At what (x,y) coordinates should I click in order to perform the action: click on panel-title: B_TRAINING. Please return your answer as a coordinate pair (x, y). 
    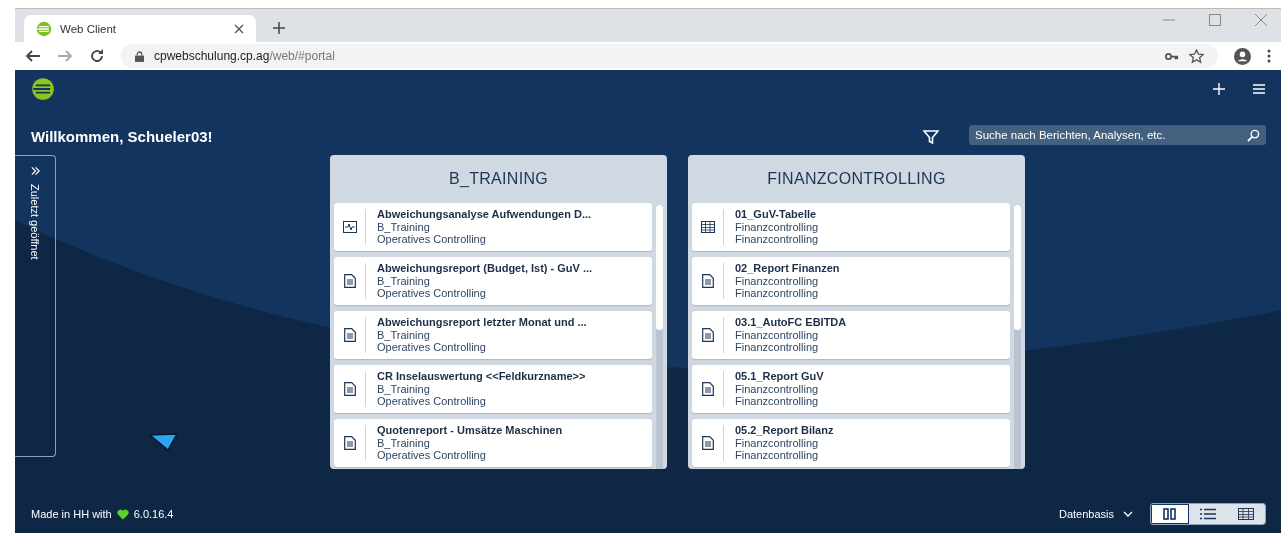
    Looking at the image, I should click on (498, 179).